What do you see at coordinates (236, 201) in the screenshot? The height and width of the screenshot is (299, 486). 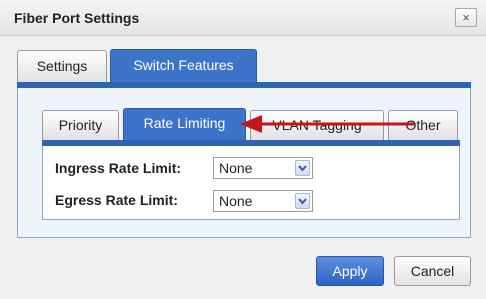 I see `egress-rate-limit-value: None` at bounding box center [236, 201].